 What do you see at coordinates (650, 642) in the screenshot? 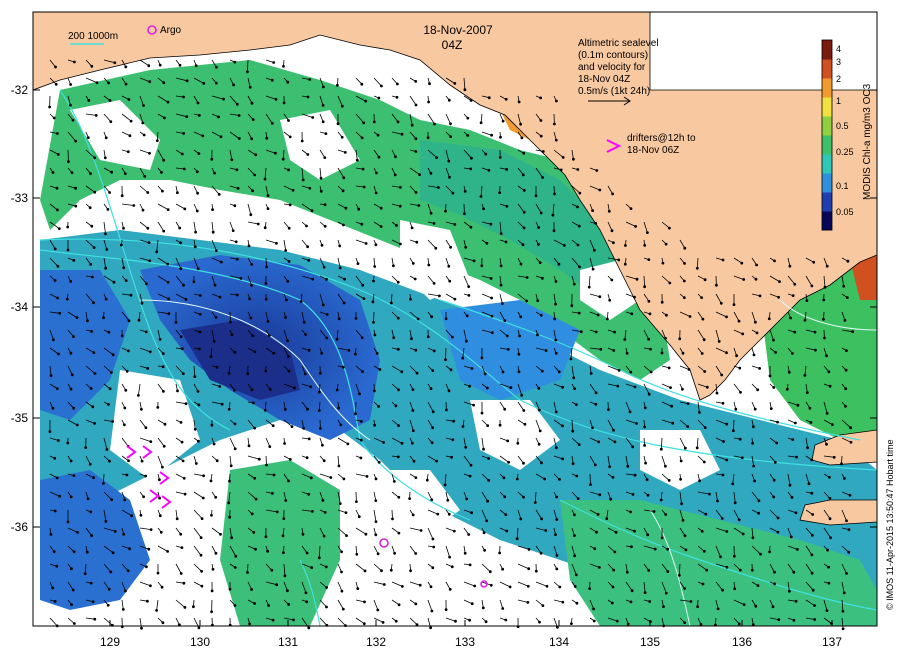
I see `lon-tick-label: 135` at bounding box center [650, 642].